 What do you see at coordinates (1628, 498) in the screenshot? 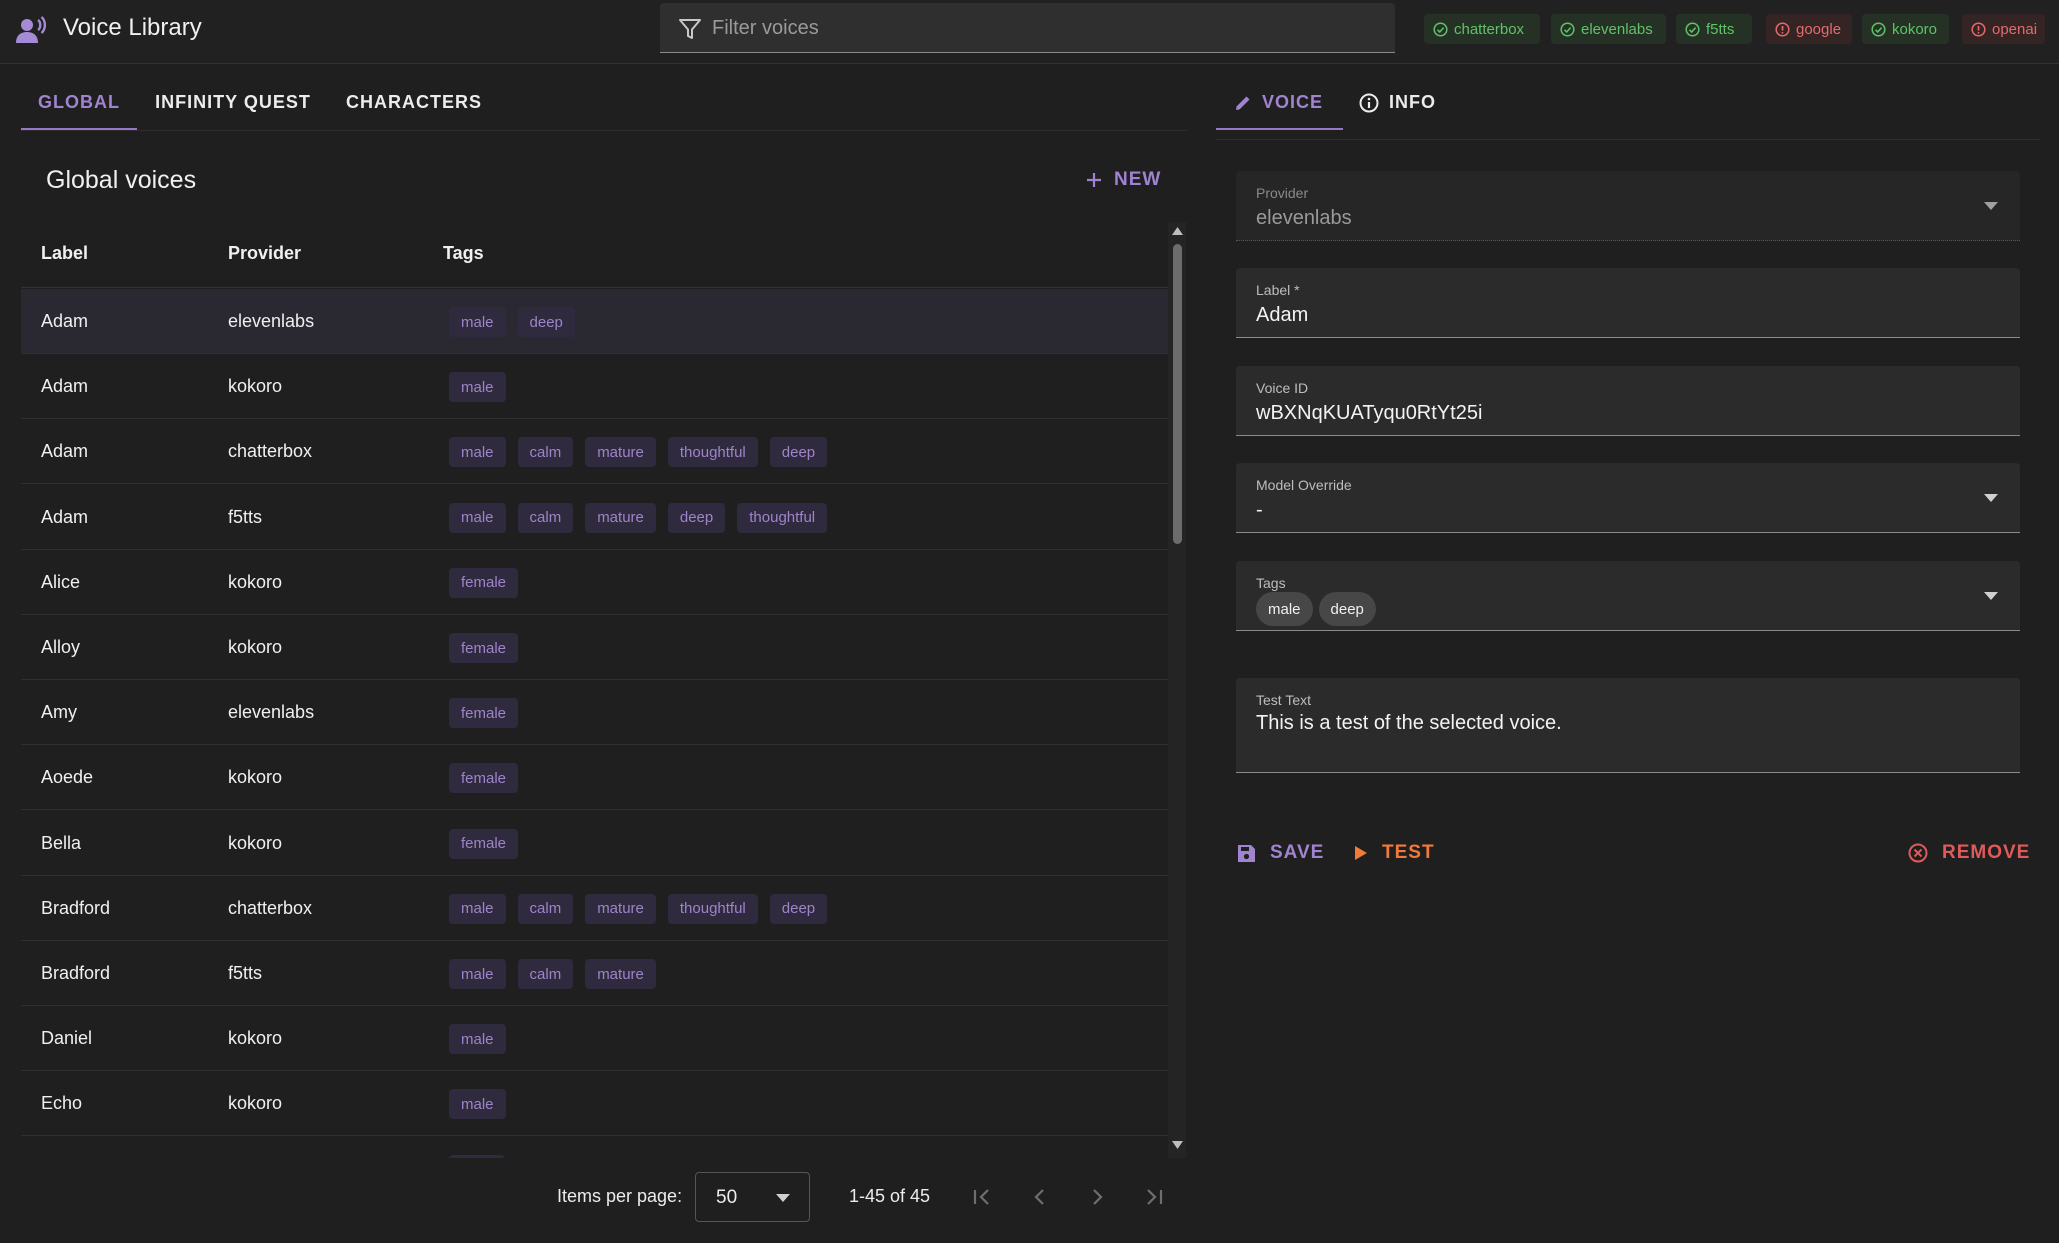
I see `model-override-select: Model Override -` at bounding box center [1628, 498].